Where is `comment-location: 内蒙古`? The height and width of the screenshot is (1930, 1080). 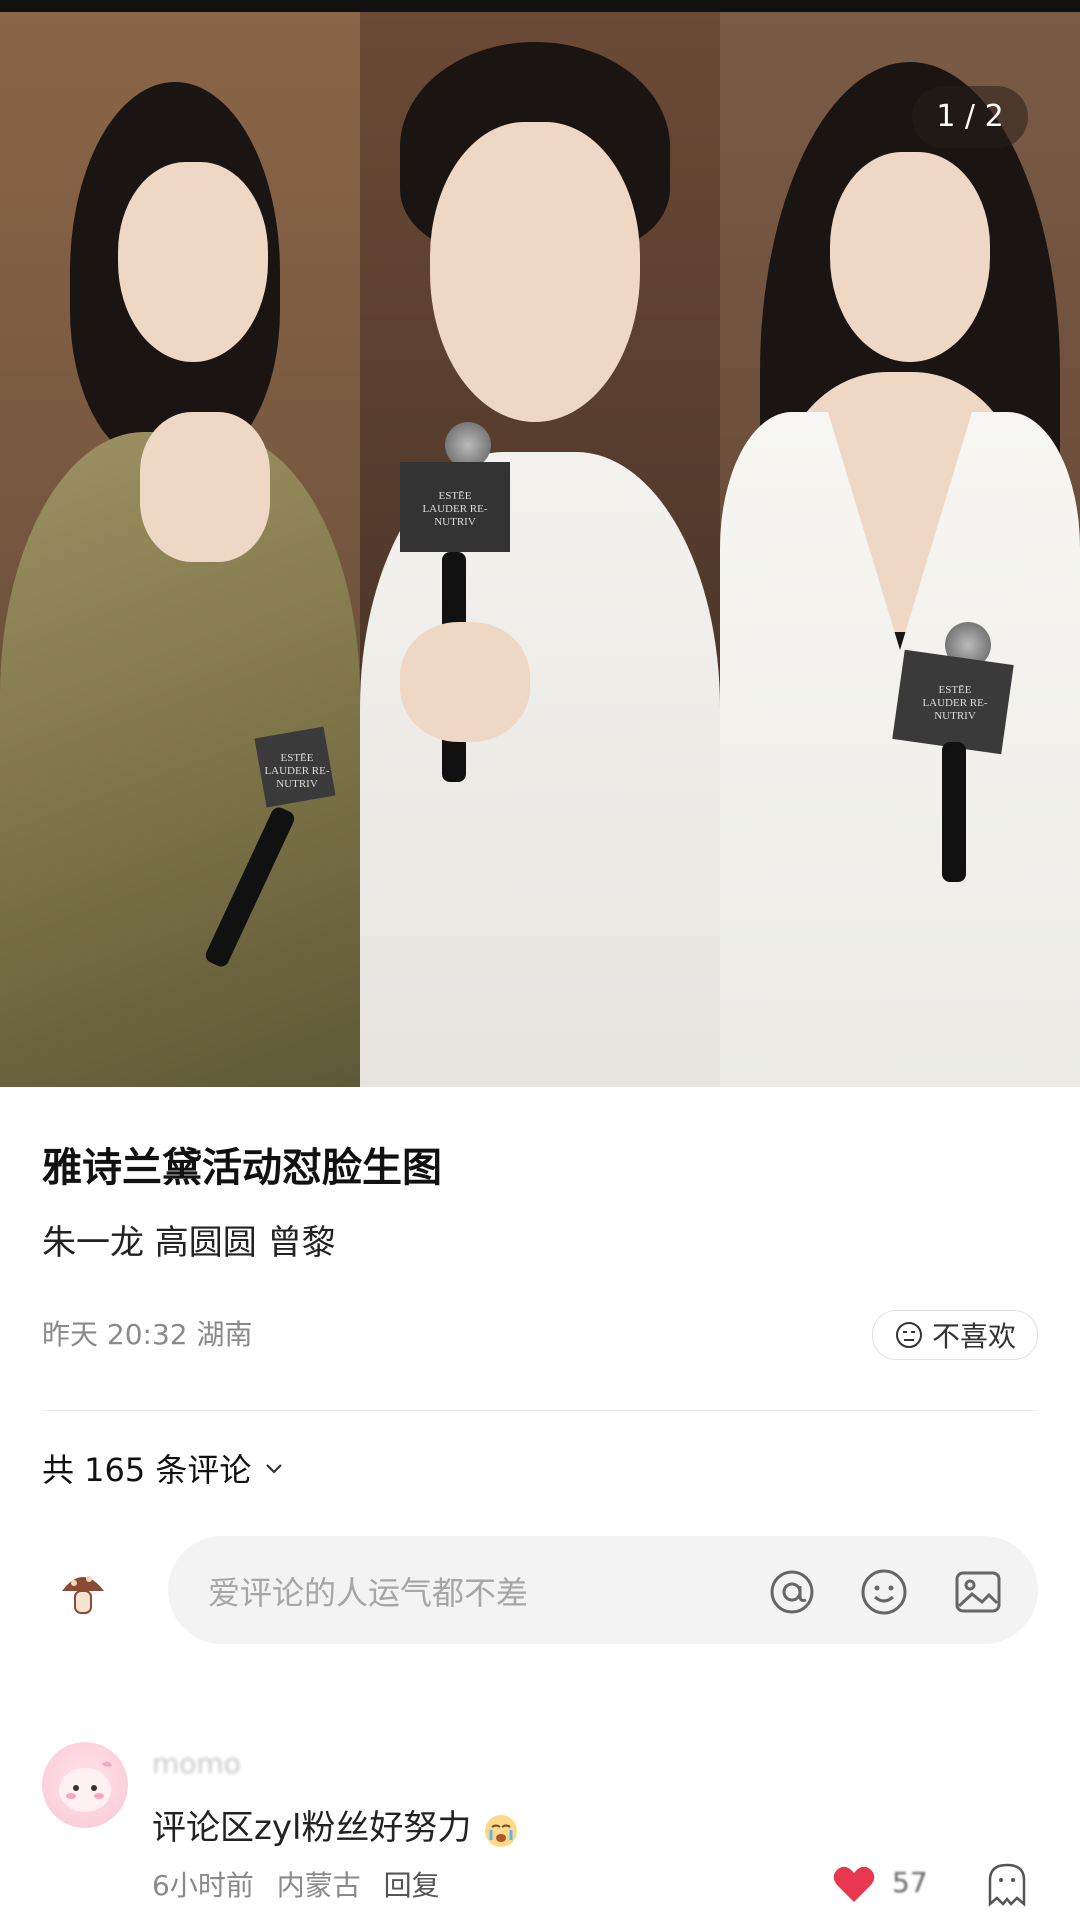
comment-location: 内蒙古 is located at coordinates (318, 1885).